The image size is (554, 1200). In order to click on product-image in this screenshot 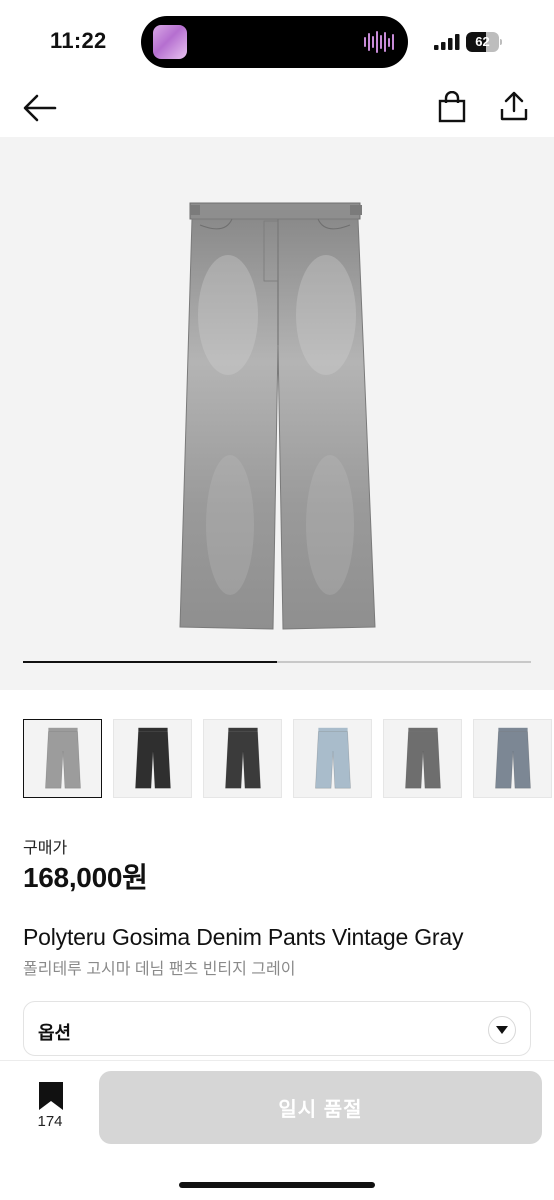, I will do `click(277, 416)`.